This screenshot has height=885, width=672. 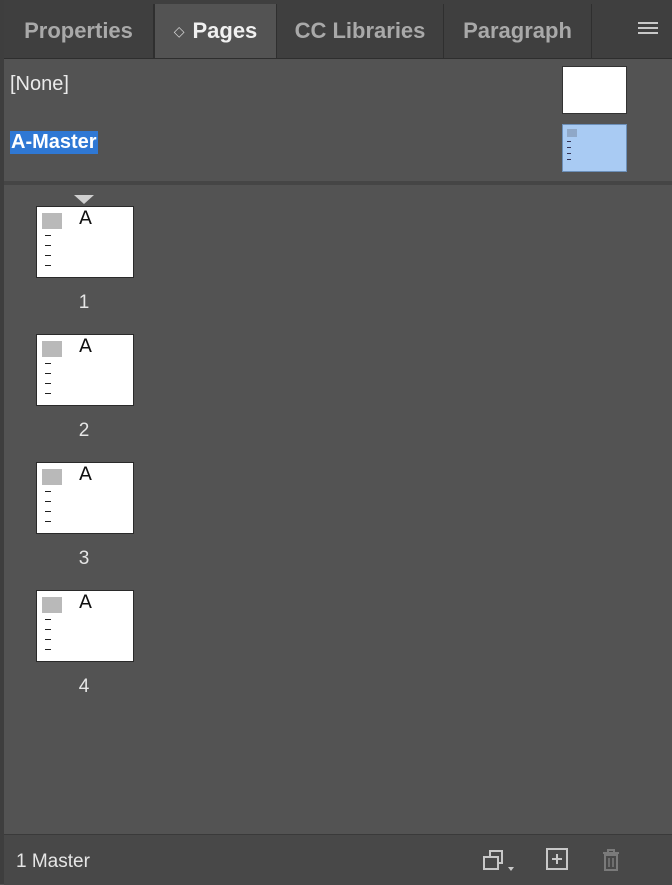 I want to click on tab-paragraph: Paragraph, so click(x=518, y=31).